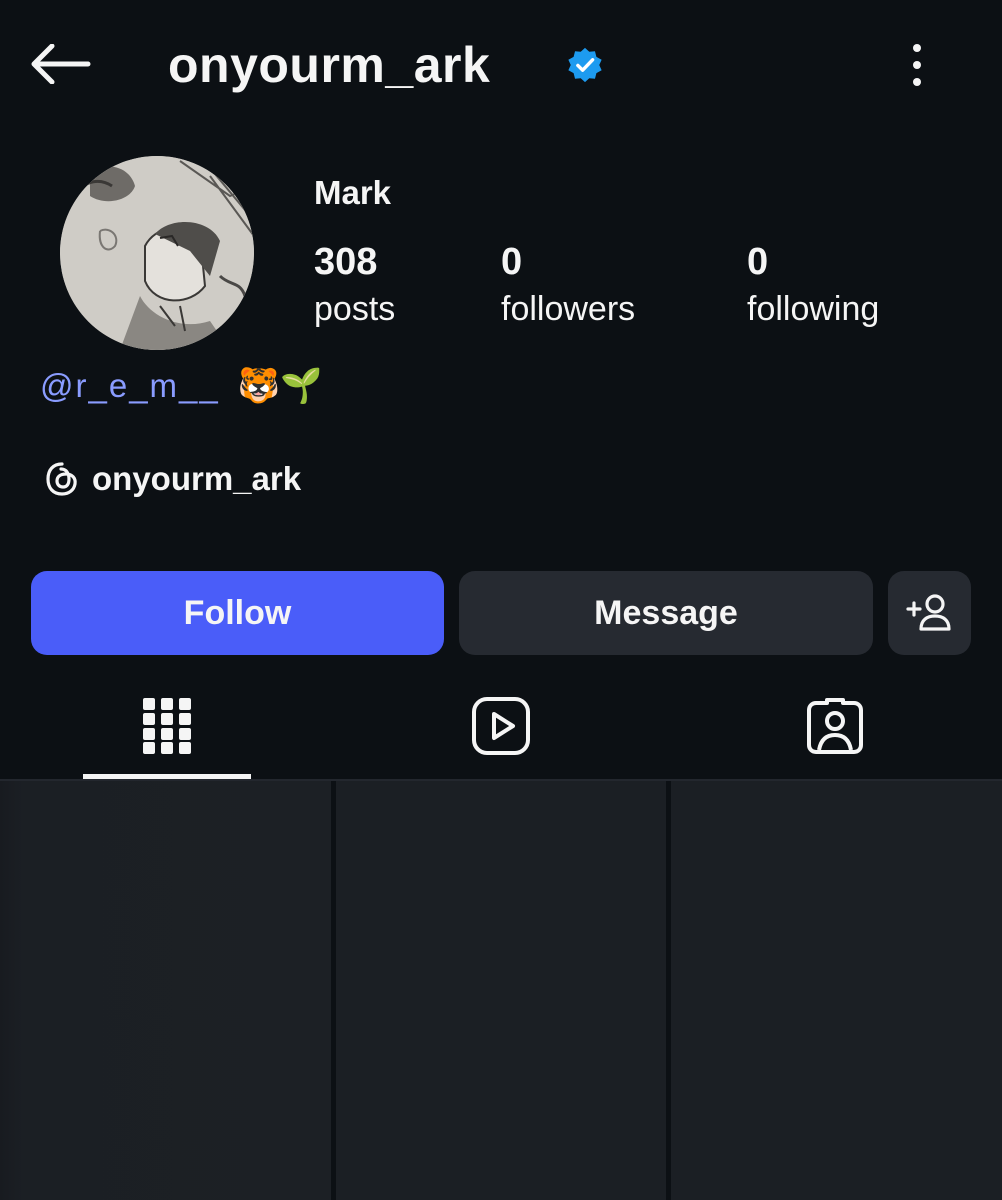 The width and height of the screenshot is (1002, 1200). Describe the element at coordinates (280, 386) in the screenshot. I see `bio-emoji-text: 🐯🌱` at that location.